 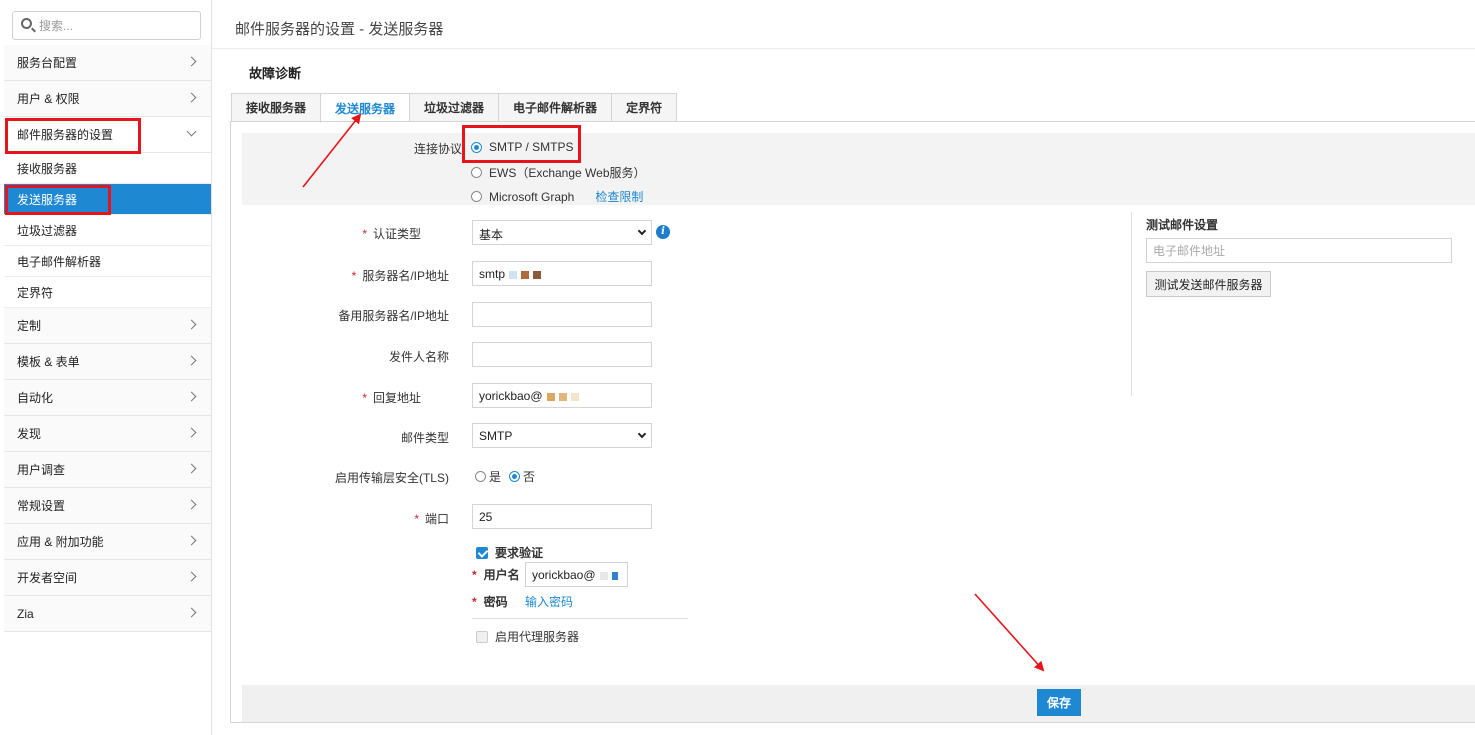 What do you see at coordinates (490, 602) in the screenshot?
I see `password-label: * 密码` at bounding box center [490, 602].